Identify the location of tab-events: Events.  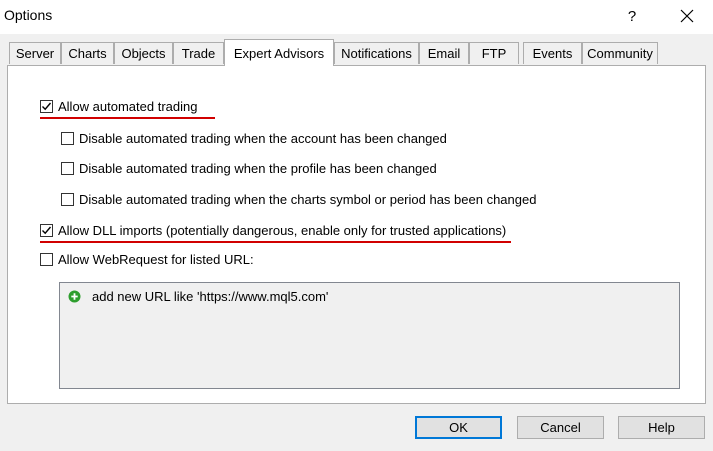
(552, 53).